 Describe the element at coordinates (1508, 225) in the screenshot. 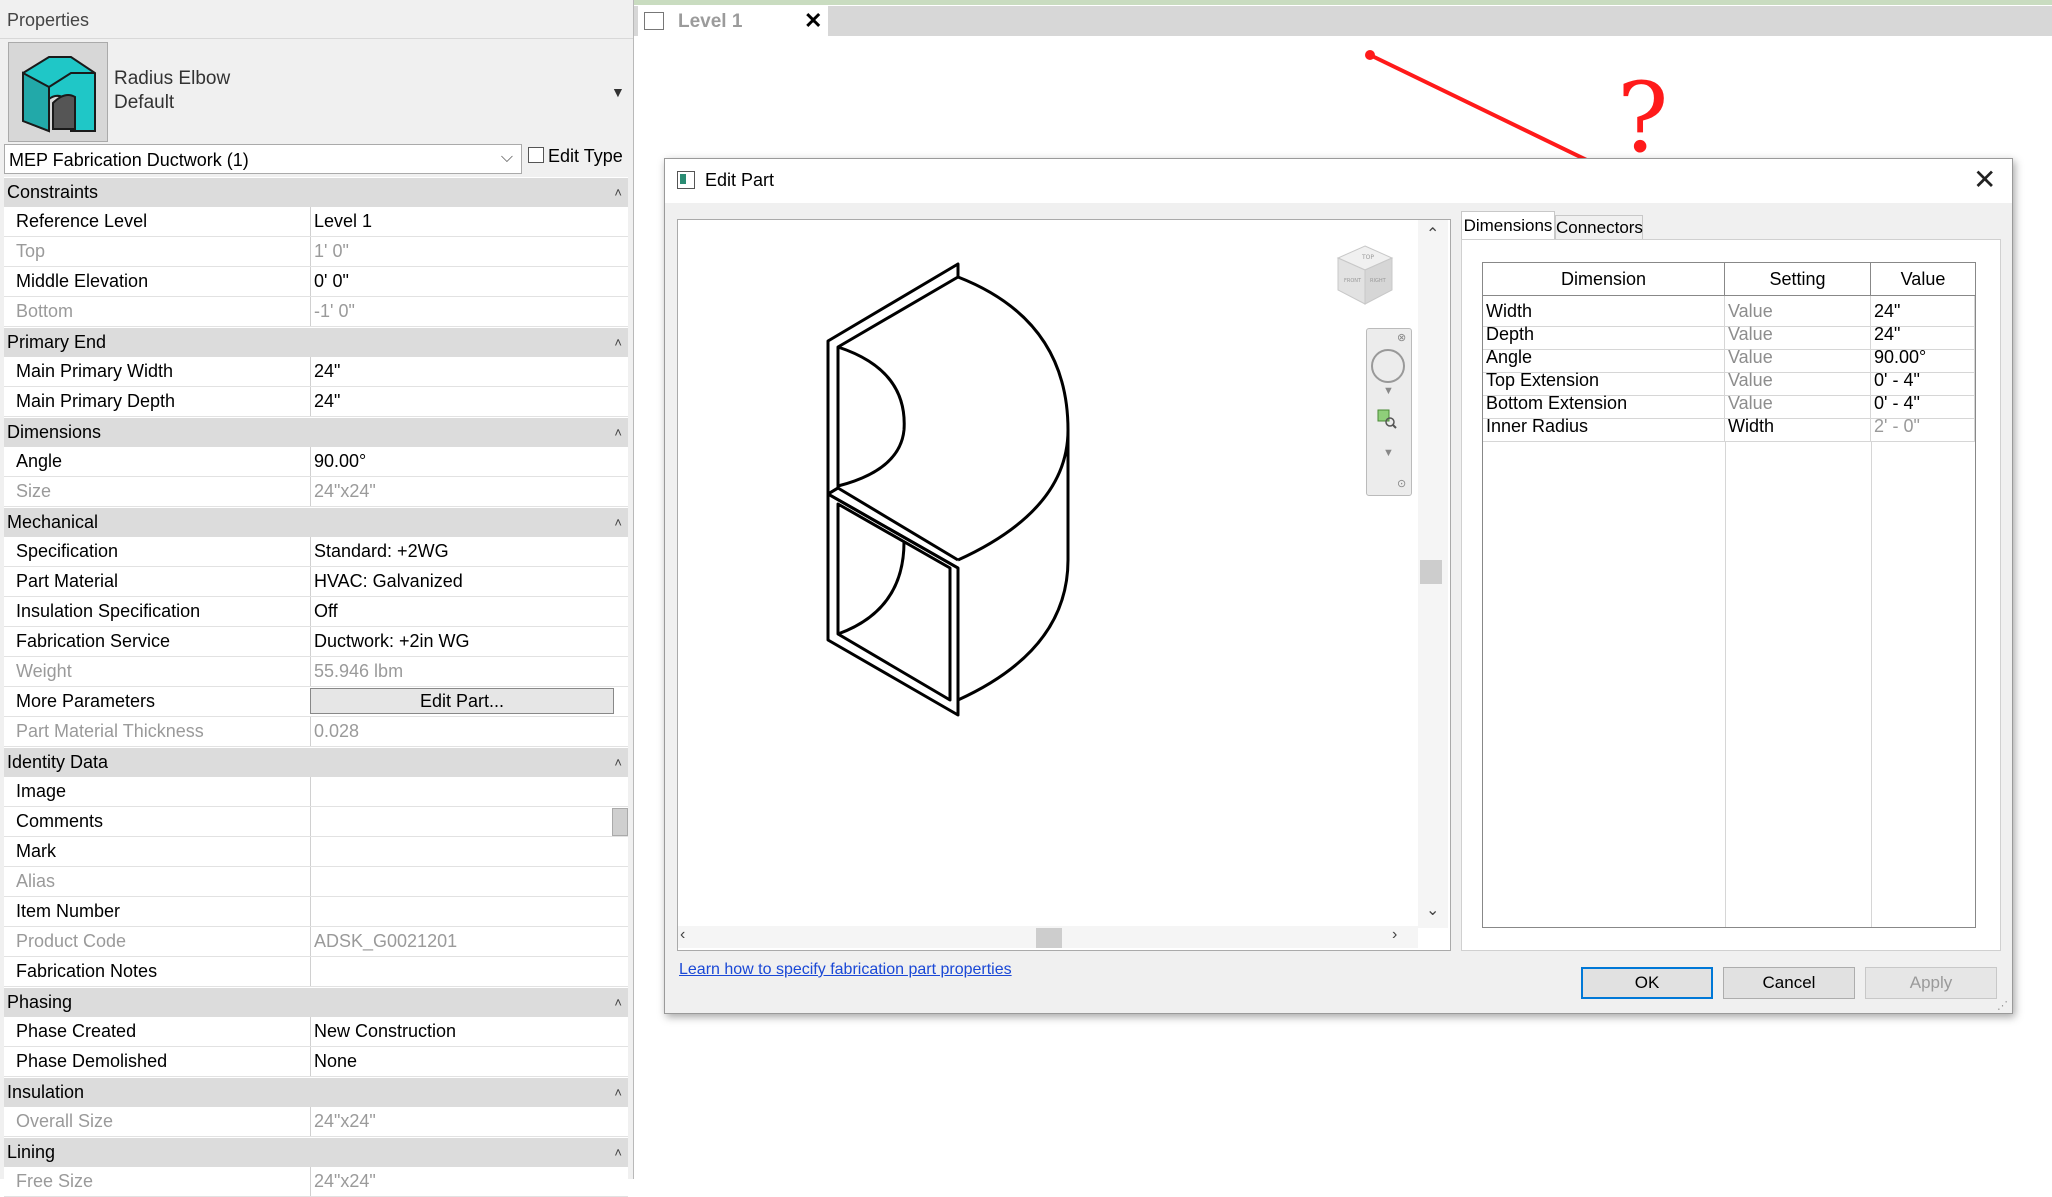

I see `tab-dimensions: Dimensions` at that location.